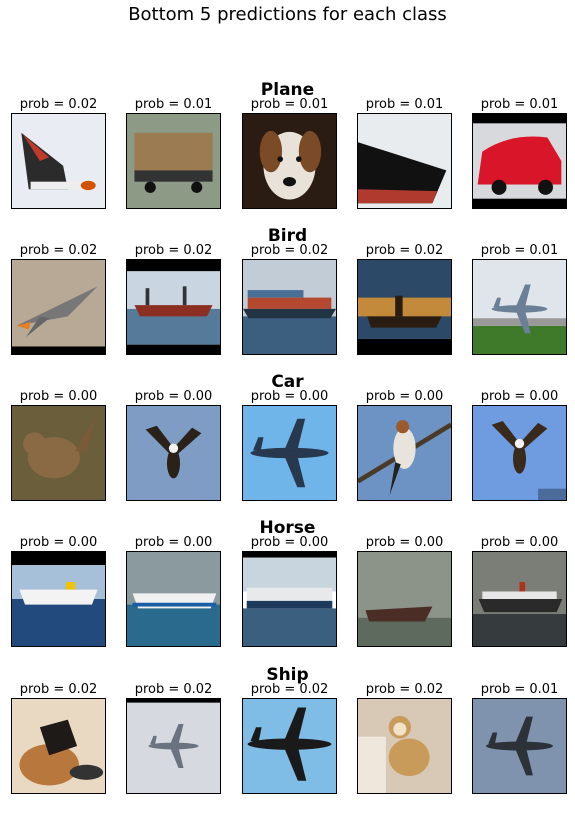  Describe the element at coordinates (58, 307) in the screenshot. I see `thumbnail-fighter-jet` at that location.